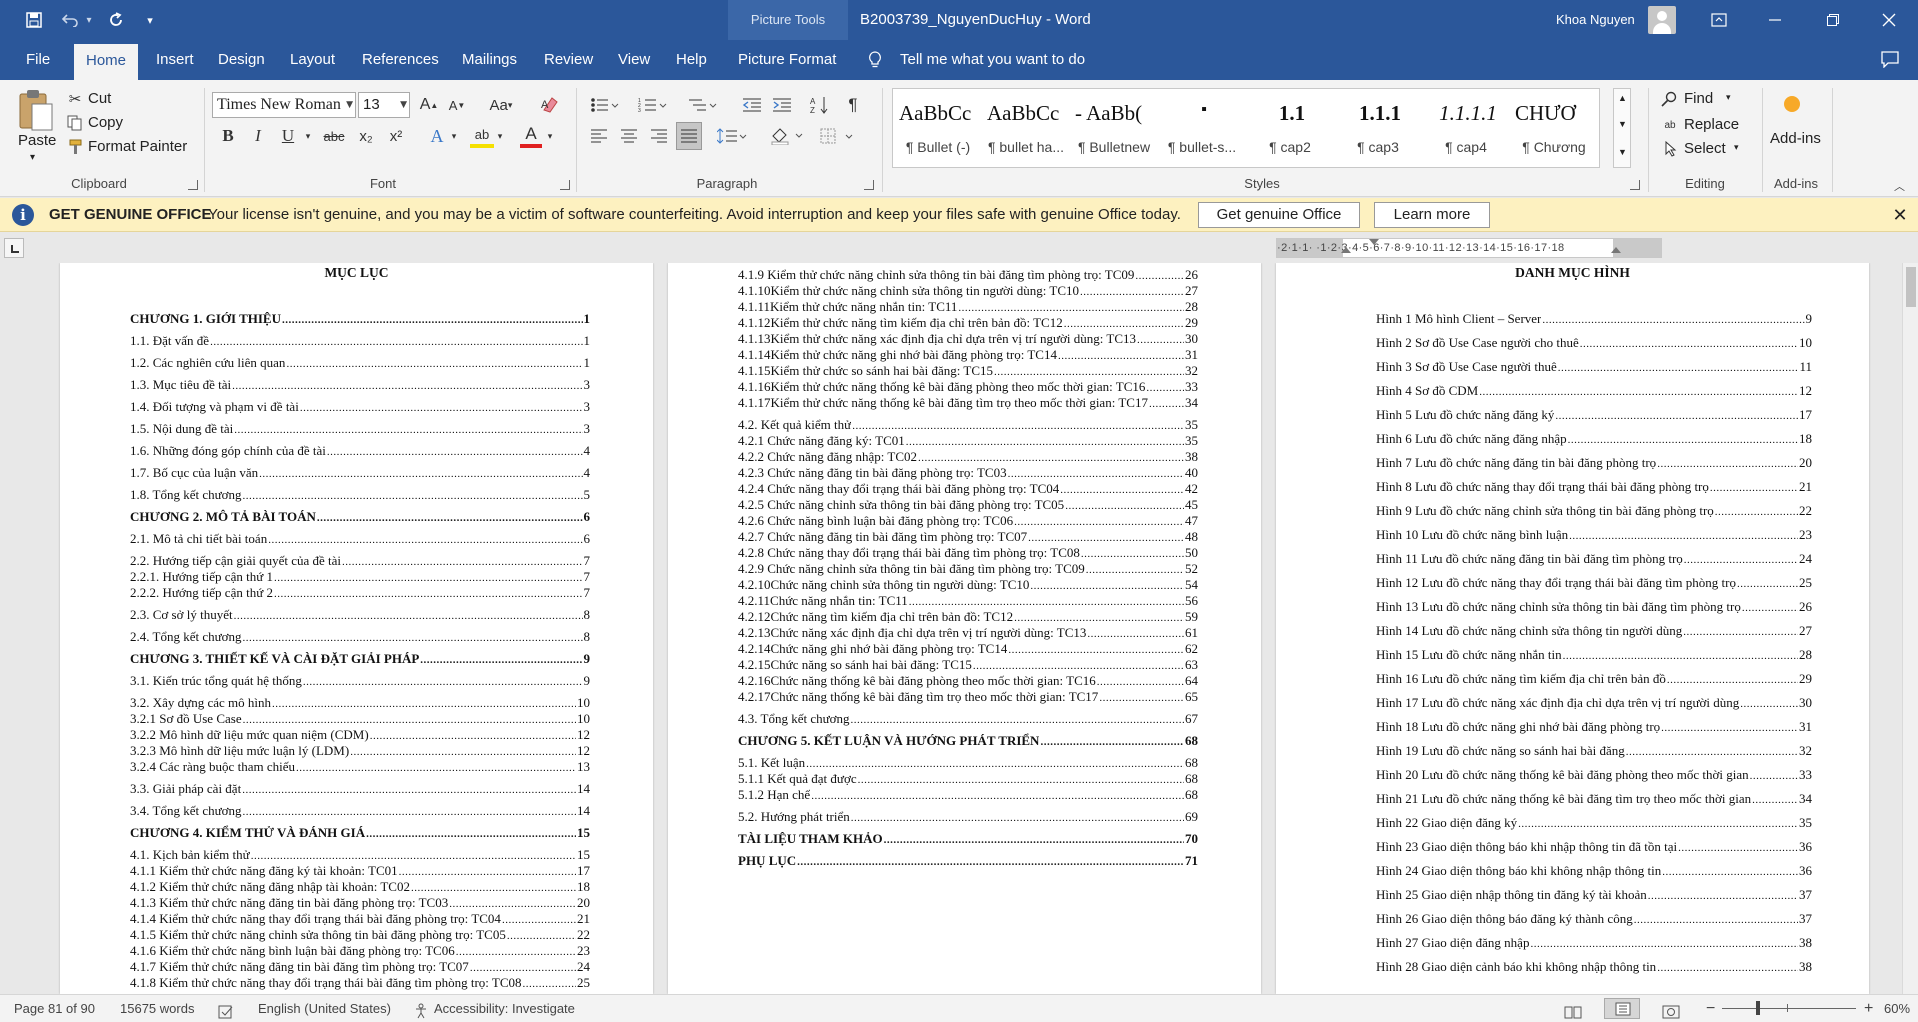  I want to click on align-center-icon, so click(629, 136).